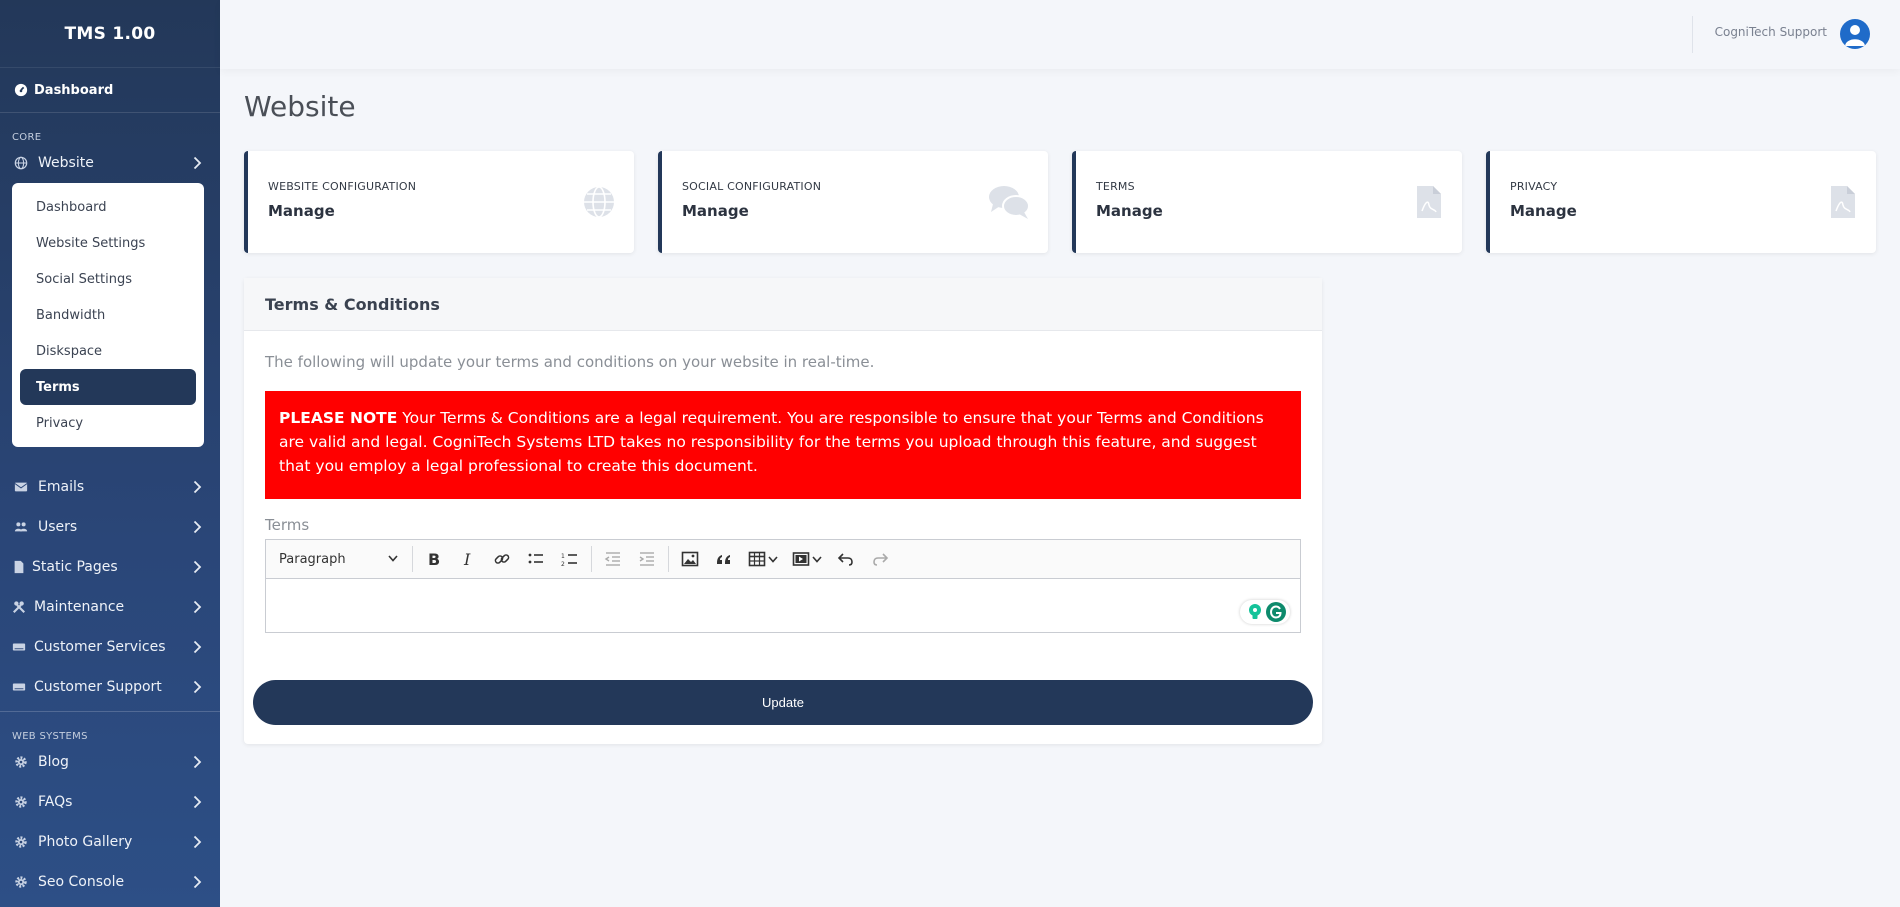 The width and height of the screenshot is (1900, 907). I want to click on page-title: Website, so click(300, 106).